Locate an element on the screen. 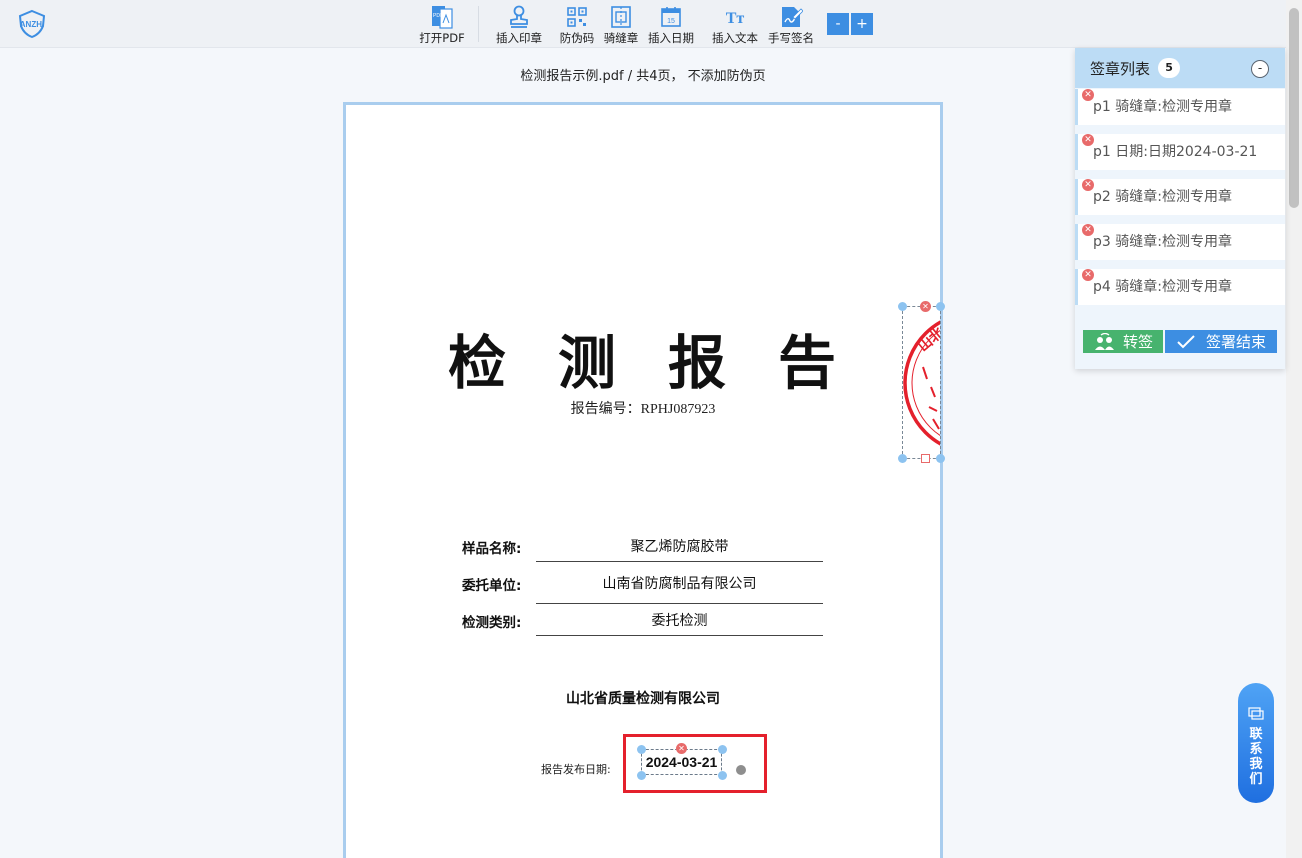 Image resolution: width=1302 pixels, height=858 pixels. drag-dot is located at coordinates (741, 770).